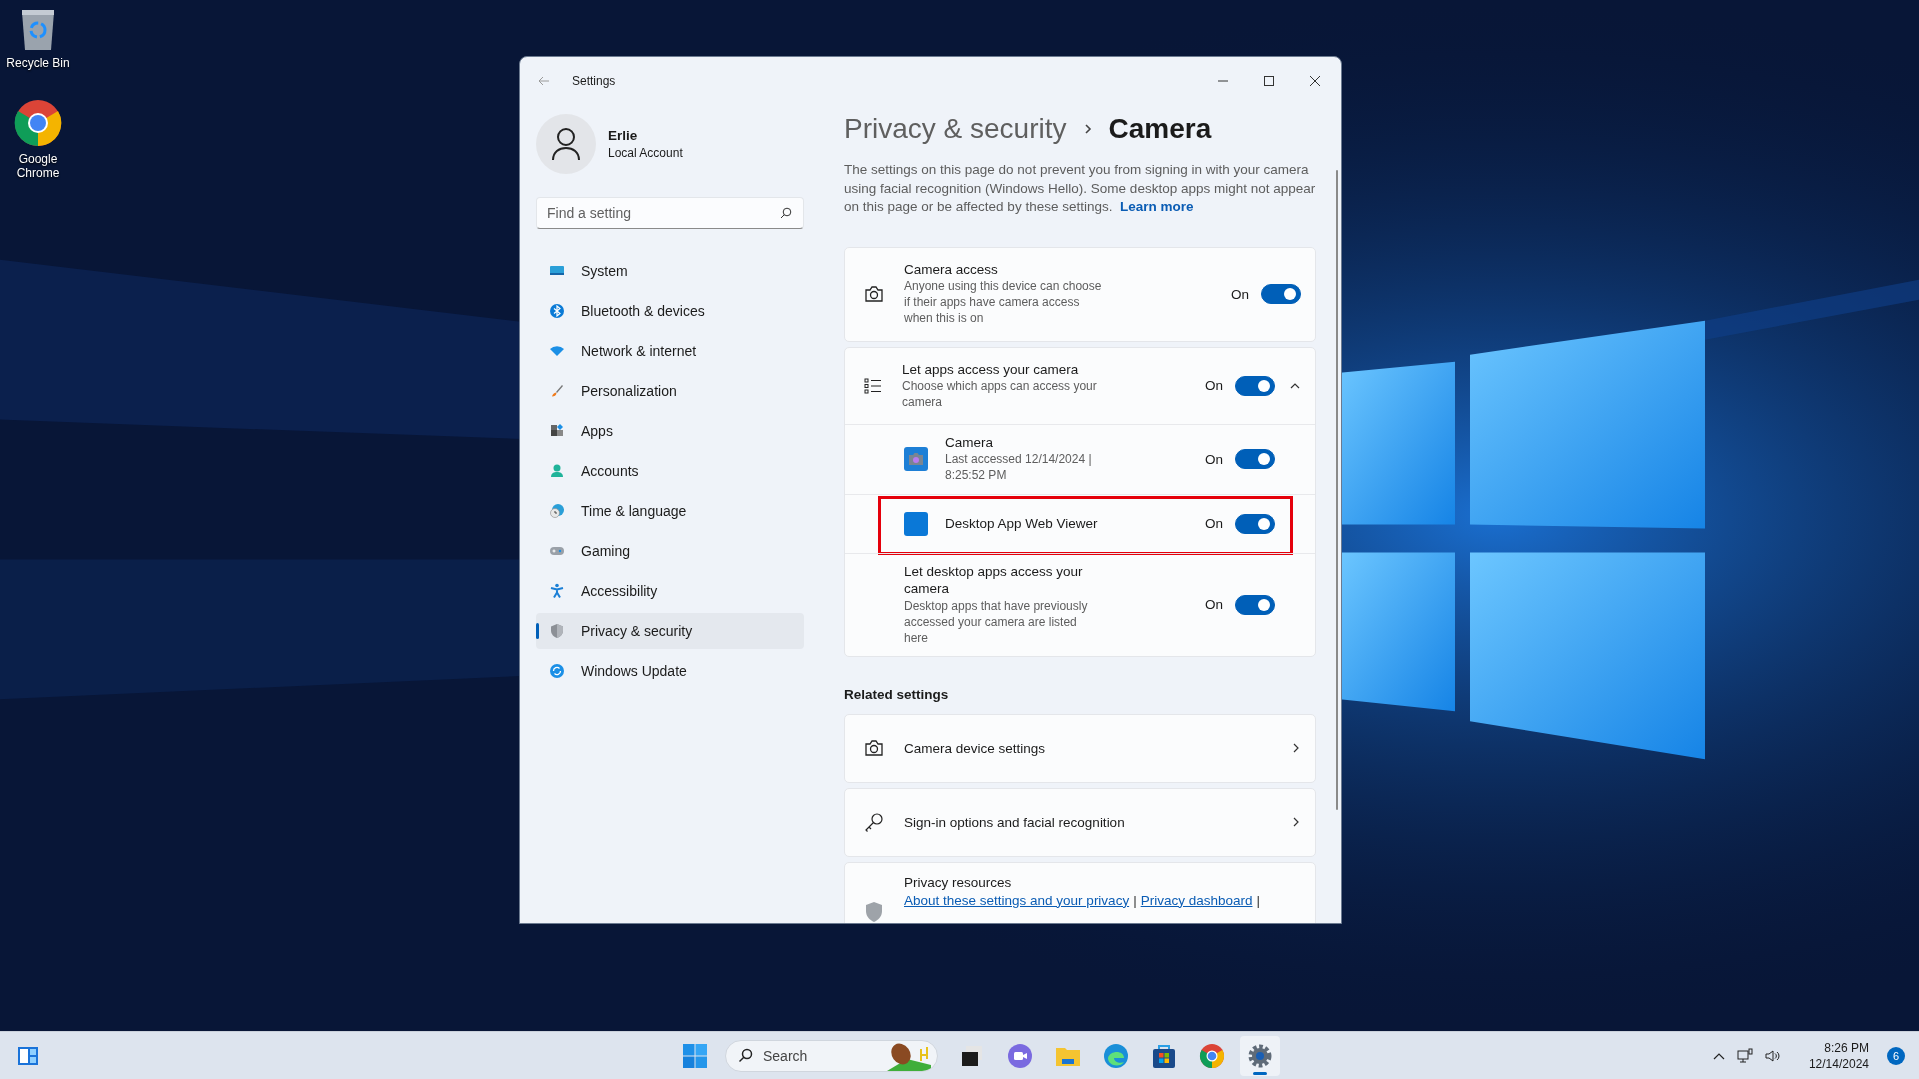 The height and width of the screenshot is (1079, 1919). What do you see at coordinates (557, 311) in the screenshot?
I see `bluetooth-icon` at bounding box center [557, 311].